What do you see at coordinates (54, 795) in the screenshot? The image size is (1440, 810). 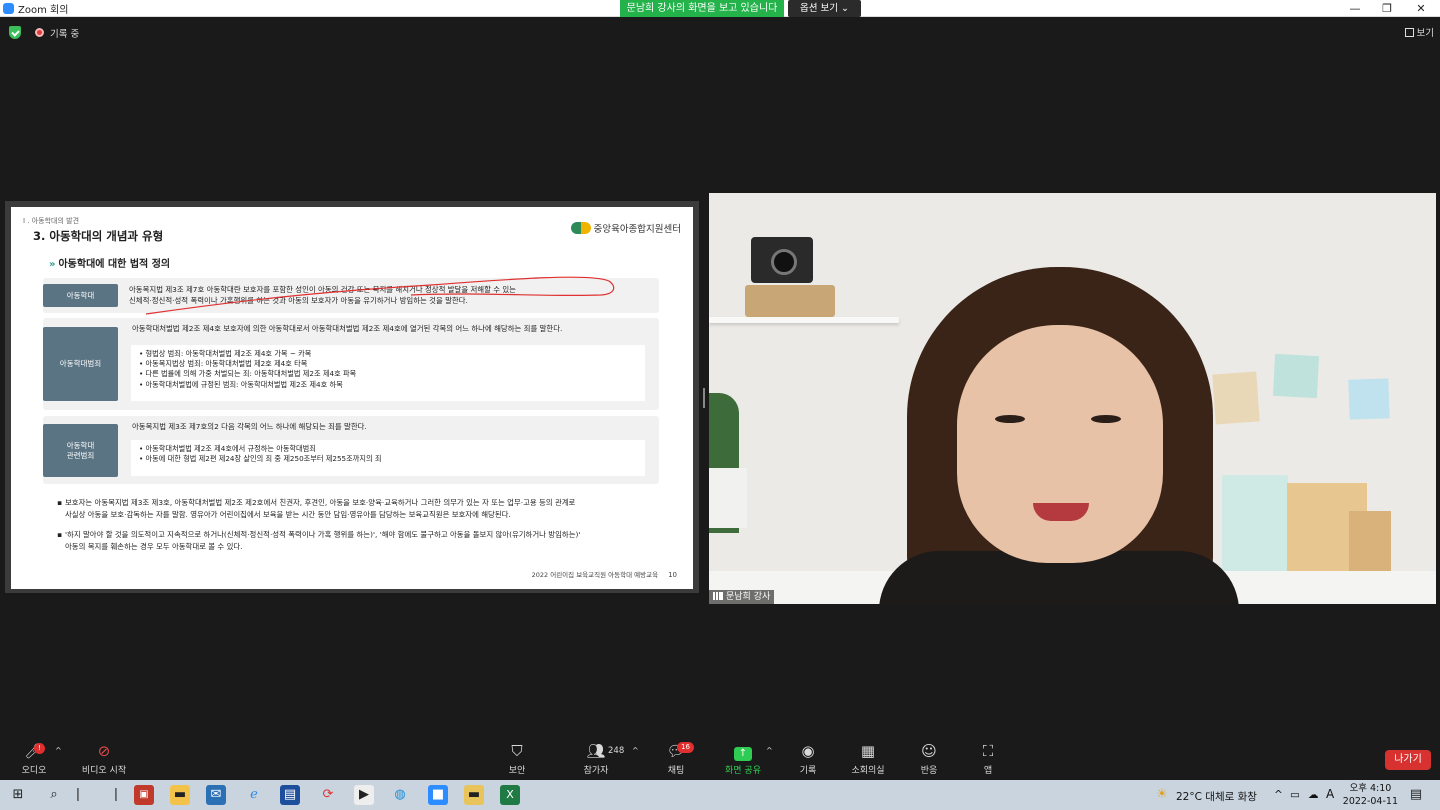 I see `search-icon: ⌕` at bounding box center [54, 795].